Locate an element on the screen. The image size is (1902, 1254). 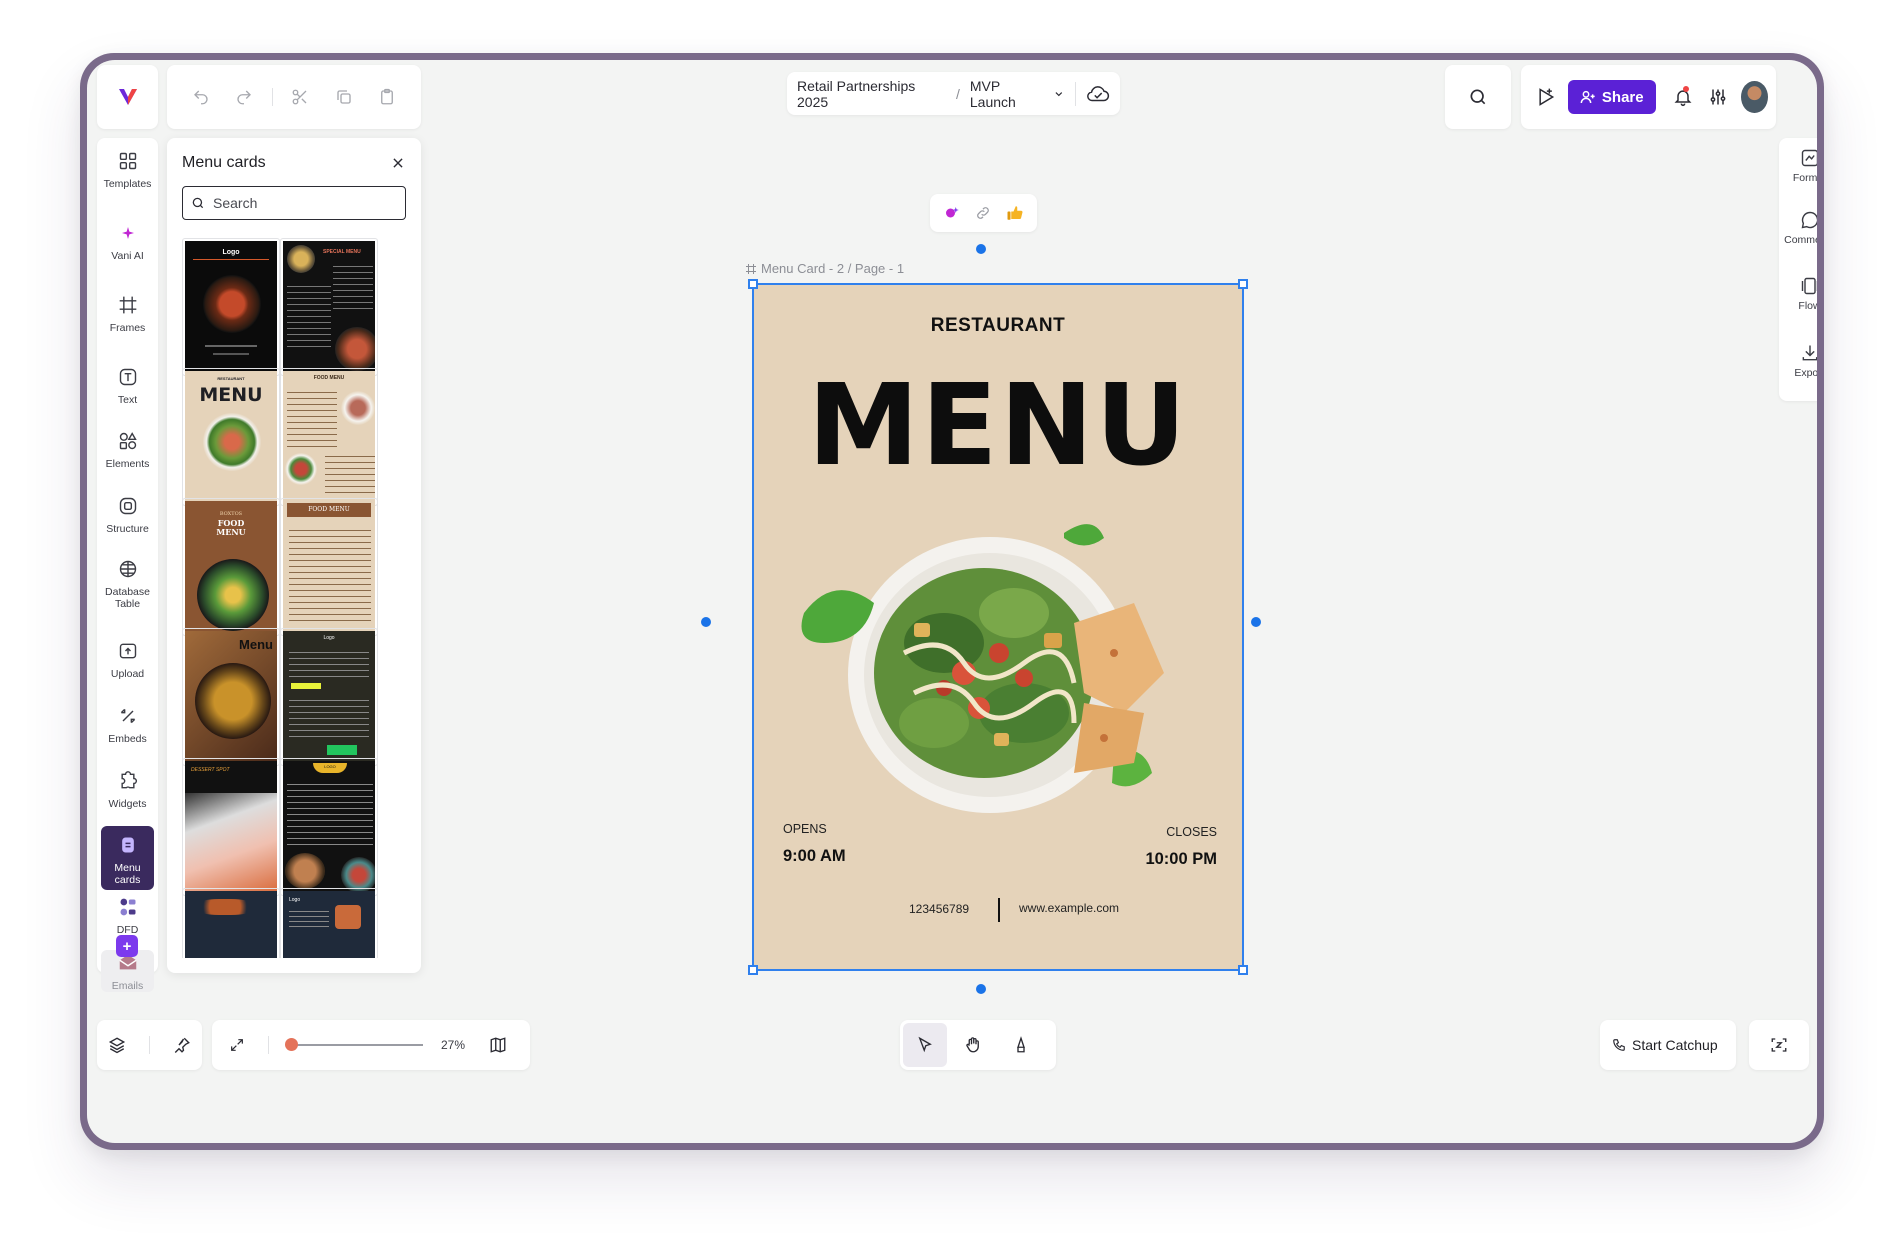
sidebar-item-elements: Elements is located at coordinates (127, 449).